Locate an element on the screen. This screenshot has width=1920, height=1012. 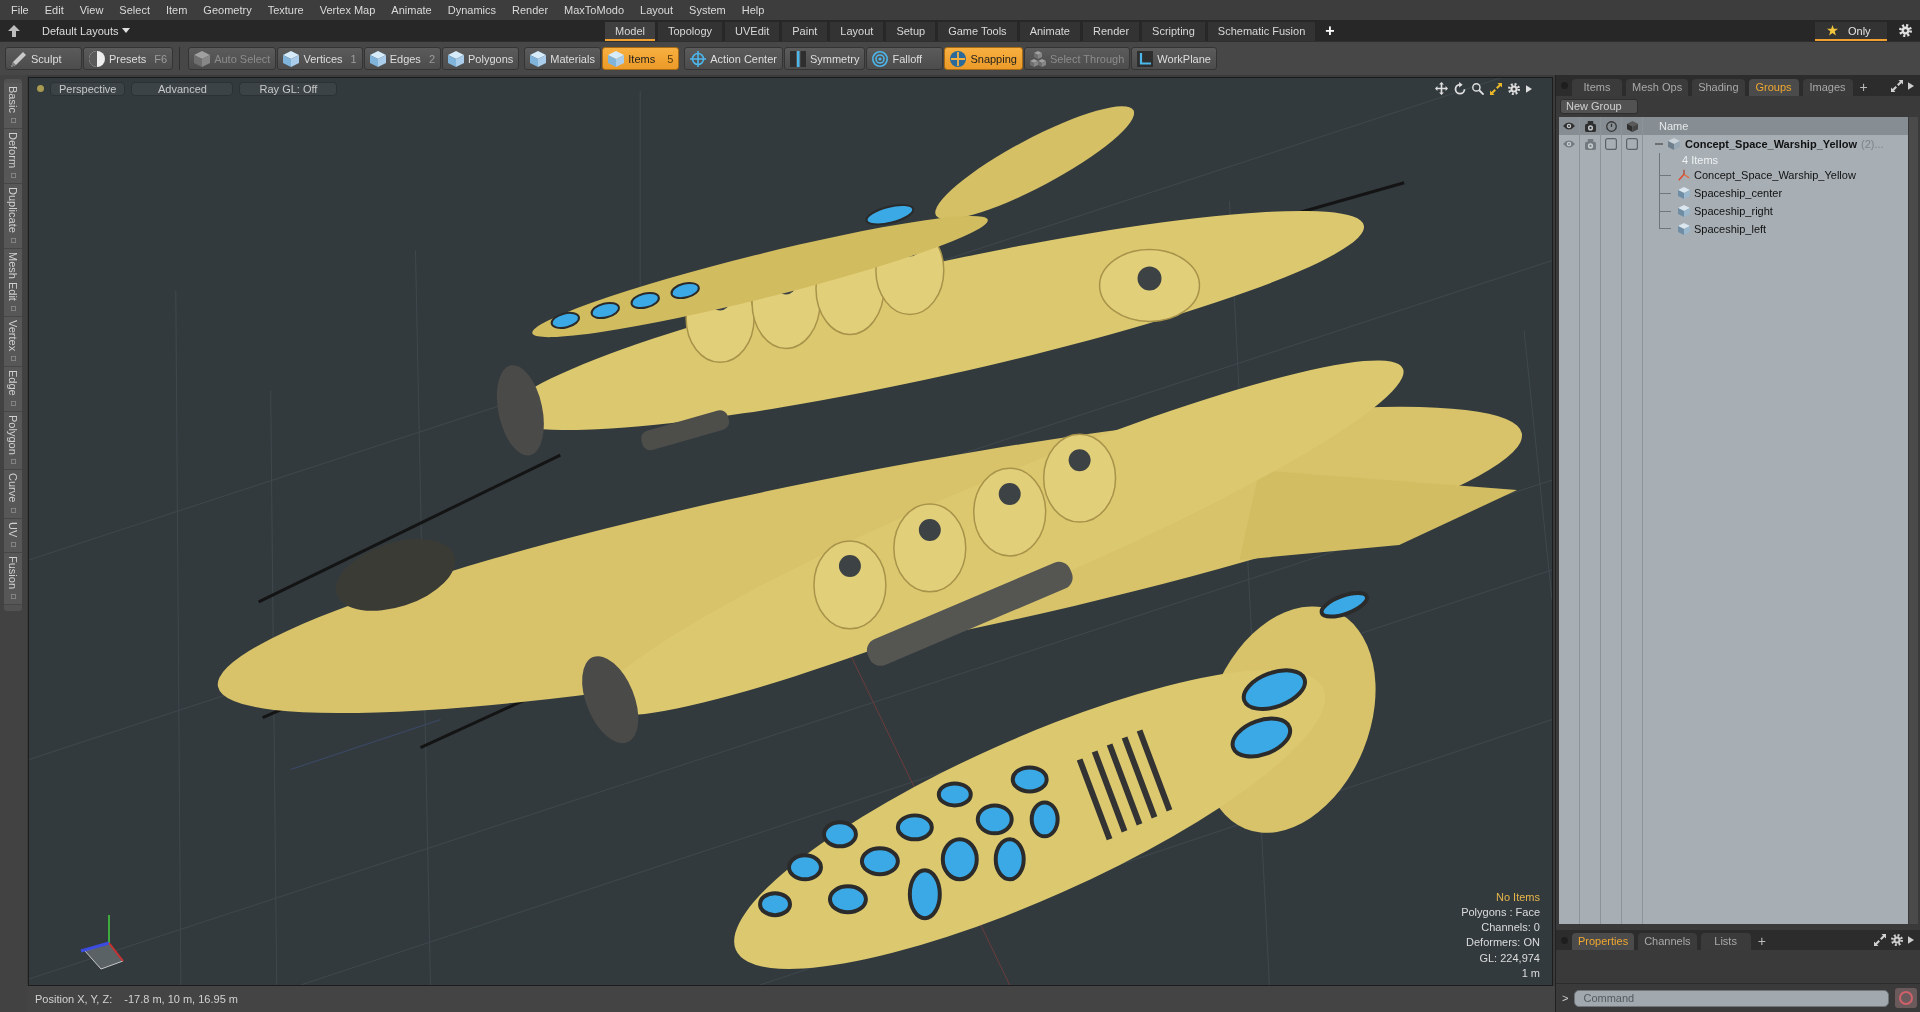
layout-tab: Render is located at coordinates (1111, 31).